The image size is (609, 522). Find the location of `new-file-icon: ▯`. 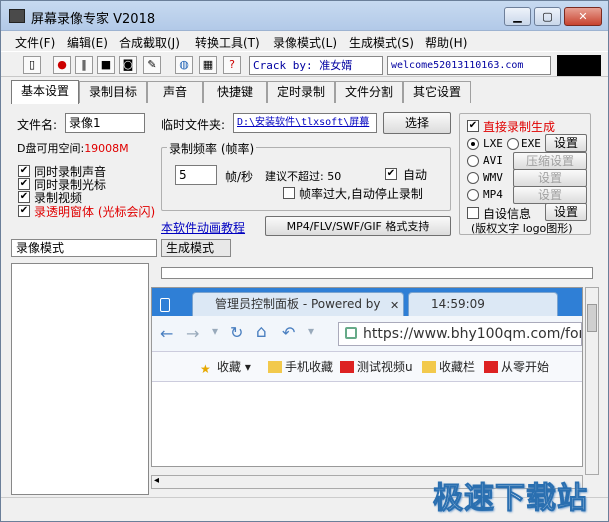

new-file-icon: ▯ is located at coordinates (32, 65).